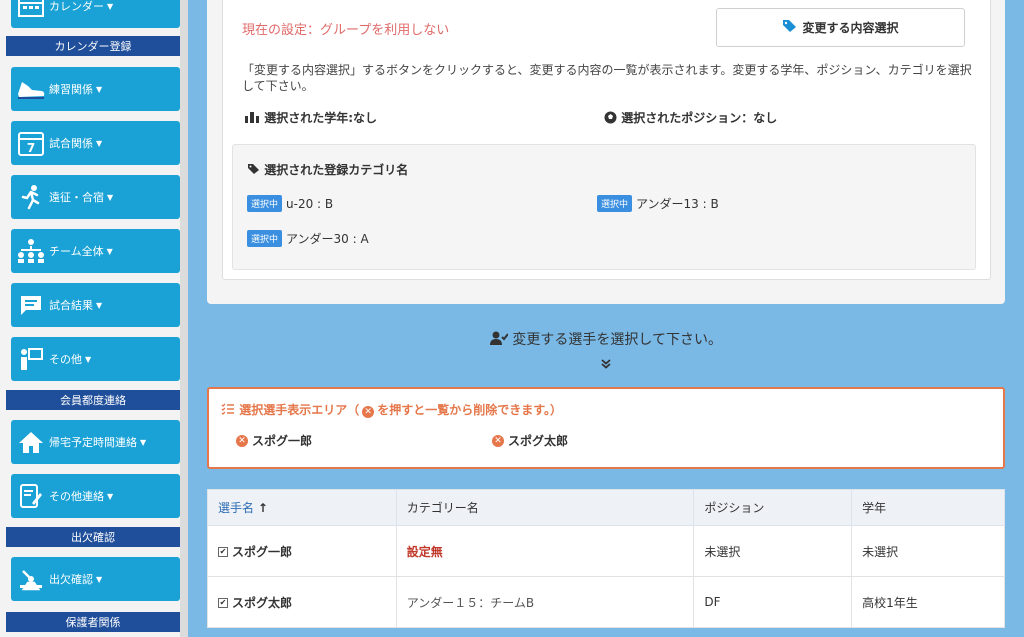 This screenshot has width=1024, height=637. I want to click on calendar-7-icon: 7, so click(31, 143).